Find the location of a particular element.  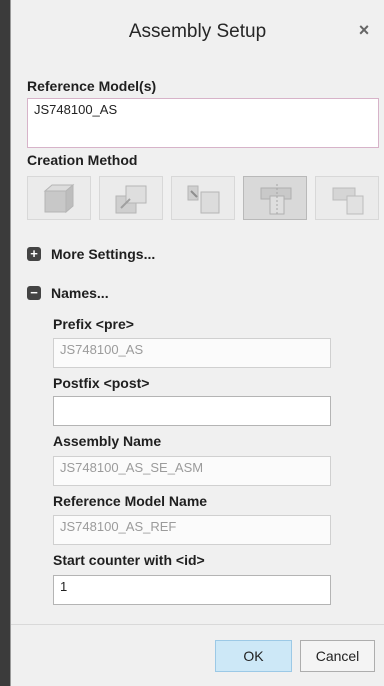

cancel-button: Cancel is located at coordinates (337, 656).